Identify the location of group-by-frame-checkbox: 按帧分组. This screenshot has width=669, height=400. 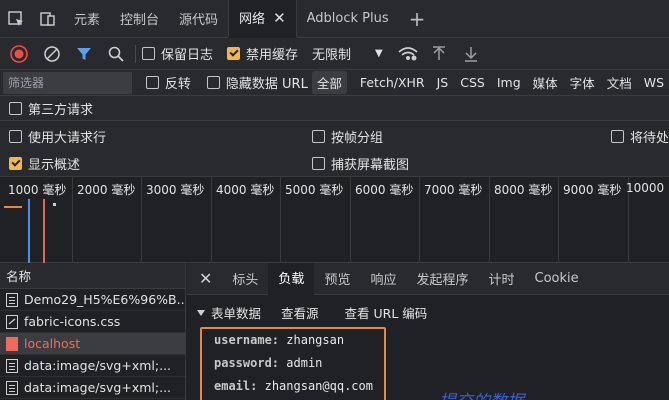
(347, 136).